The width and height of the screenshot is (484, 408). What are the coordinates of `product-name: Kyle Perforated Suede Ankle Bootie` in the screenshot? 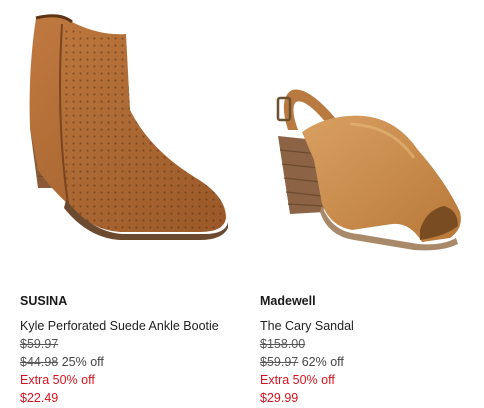 It's located at (119, 326).